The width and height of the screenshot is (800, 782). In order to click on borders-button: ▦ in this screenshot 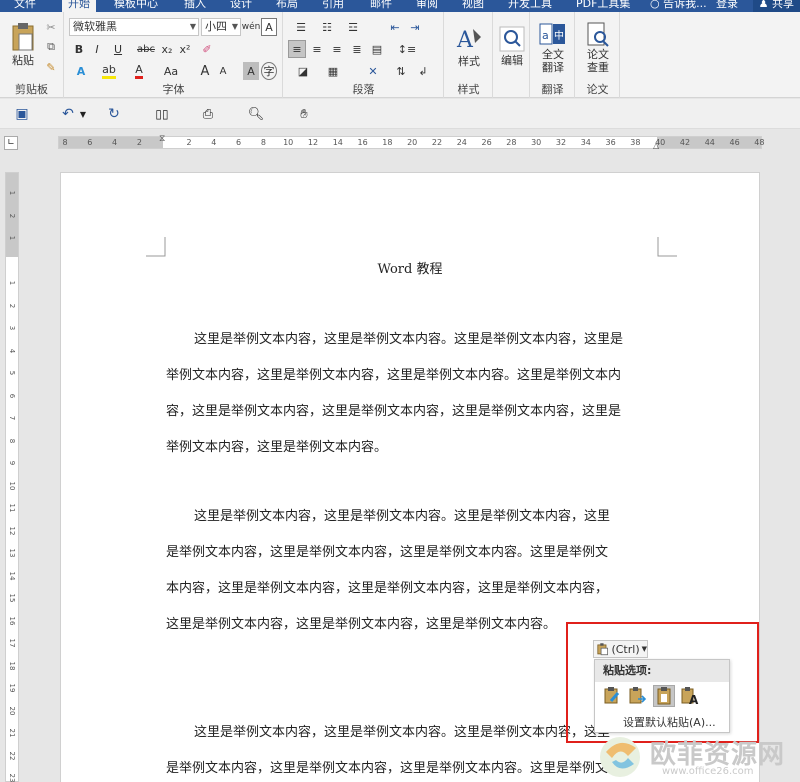, I will do `click(333, 71)`.